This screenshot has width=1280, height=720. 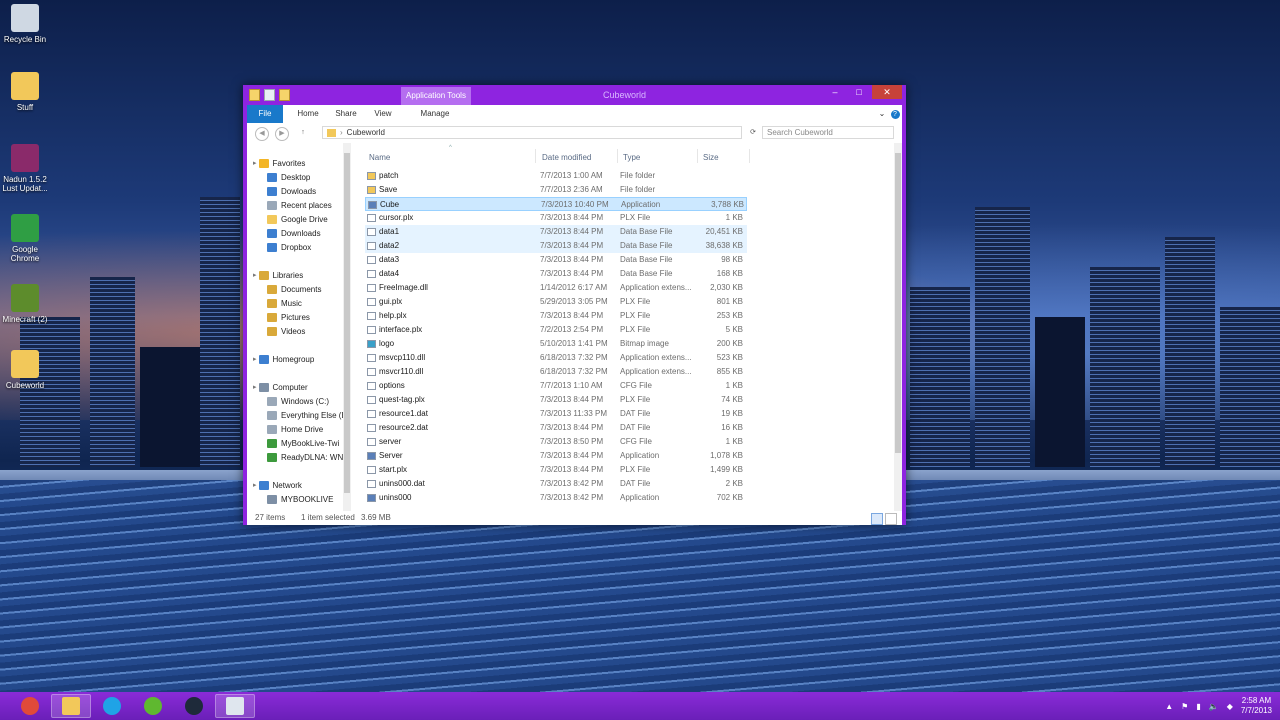 What do you see at coordinates (532, 132) in the screenshot?
I see `address-bar: › Cubeworld` at bounding box center [532, 132].